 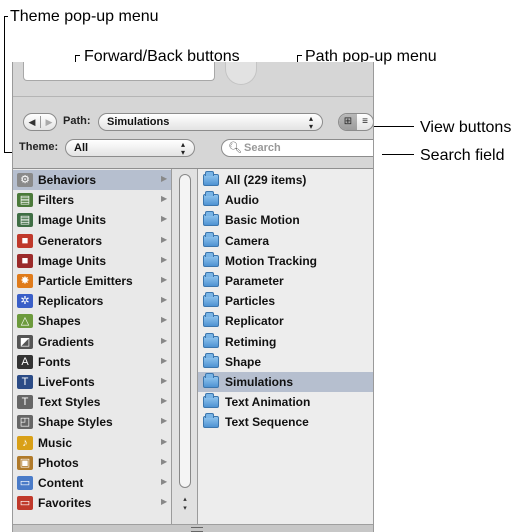 What do you see at coordinates (247, 240) in the screenshot?
I see `folder-item-label: Camera` at bounding box center [247, 240].